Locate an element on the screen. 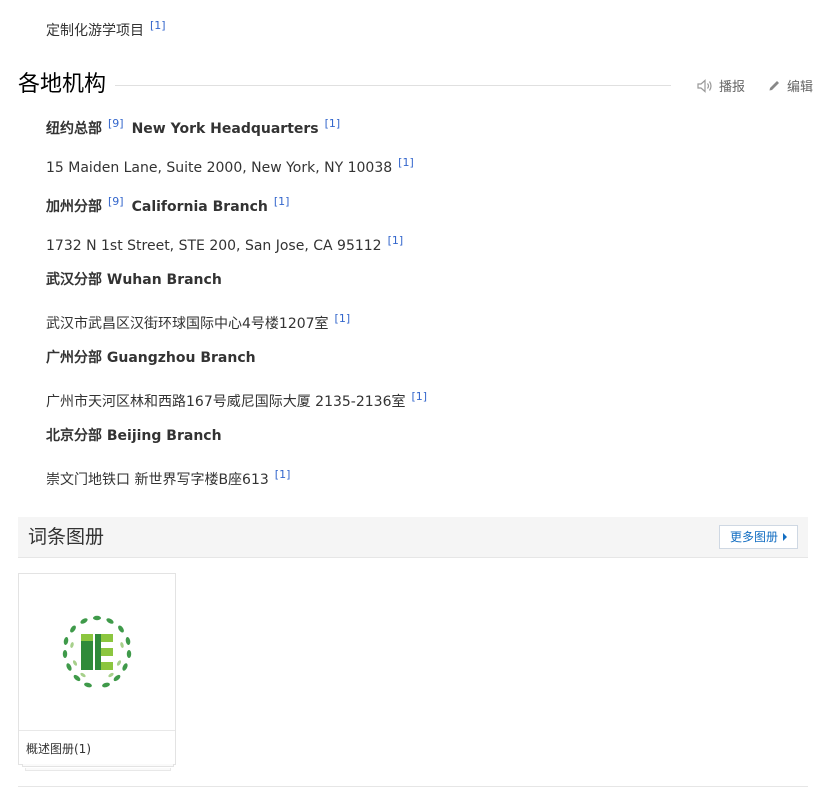 The width and height of the screenshot is (836, 790). office-name-cn: 加州分部 is located at coordinates (74, 207).